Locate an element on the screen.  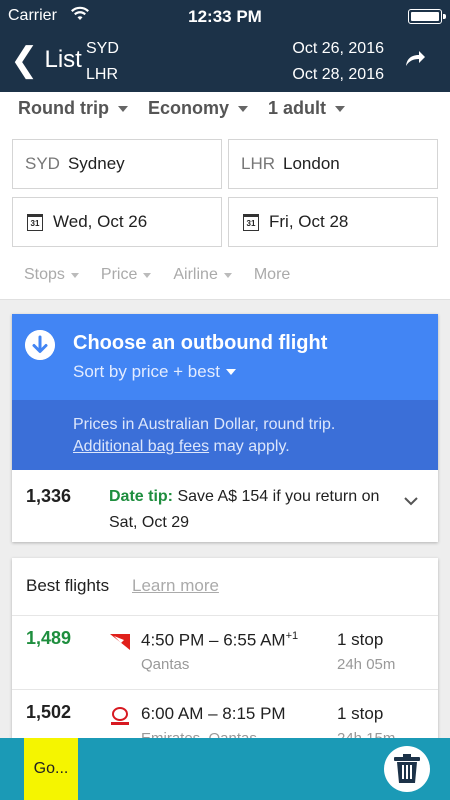
notice-bag-fees: Additional bag fees may apply. is located at coordinates (255, 447).